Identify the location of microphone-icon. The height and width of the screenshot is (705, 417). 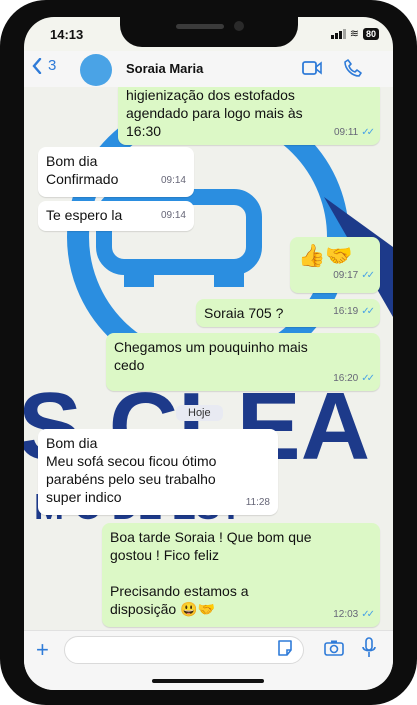
(369, 648).